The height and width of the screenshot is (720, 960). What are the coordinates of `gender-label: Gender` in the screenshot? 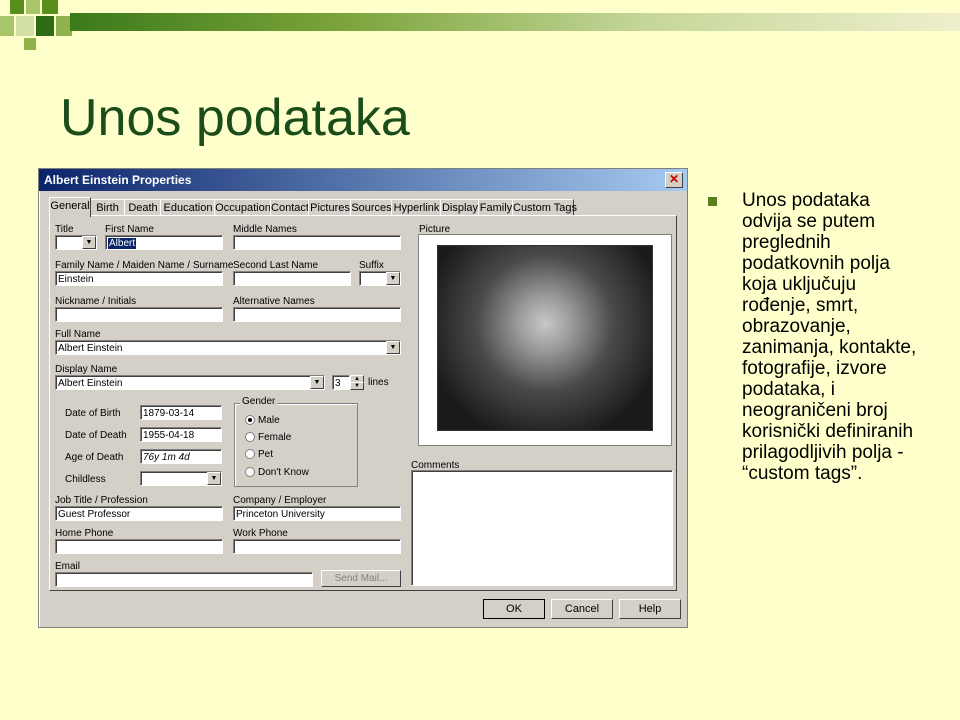 It's located at (259, 401).